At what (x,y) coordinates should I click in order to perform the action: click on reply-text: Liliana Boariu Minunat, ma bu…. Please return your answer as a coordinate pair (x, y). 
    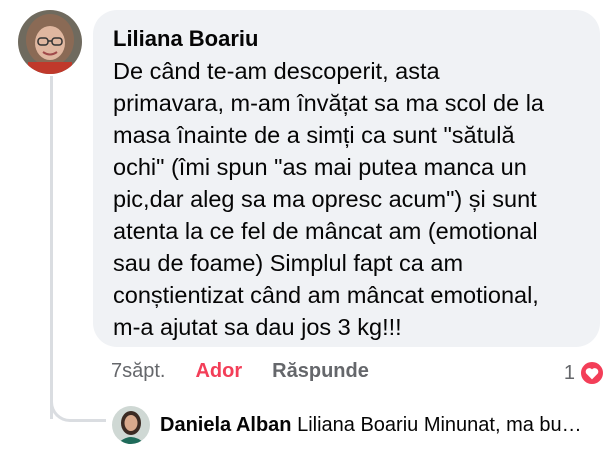
    Looking at the image, I should click on (439, 424).